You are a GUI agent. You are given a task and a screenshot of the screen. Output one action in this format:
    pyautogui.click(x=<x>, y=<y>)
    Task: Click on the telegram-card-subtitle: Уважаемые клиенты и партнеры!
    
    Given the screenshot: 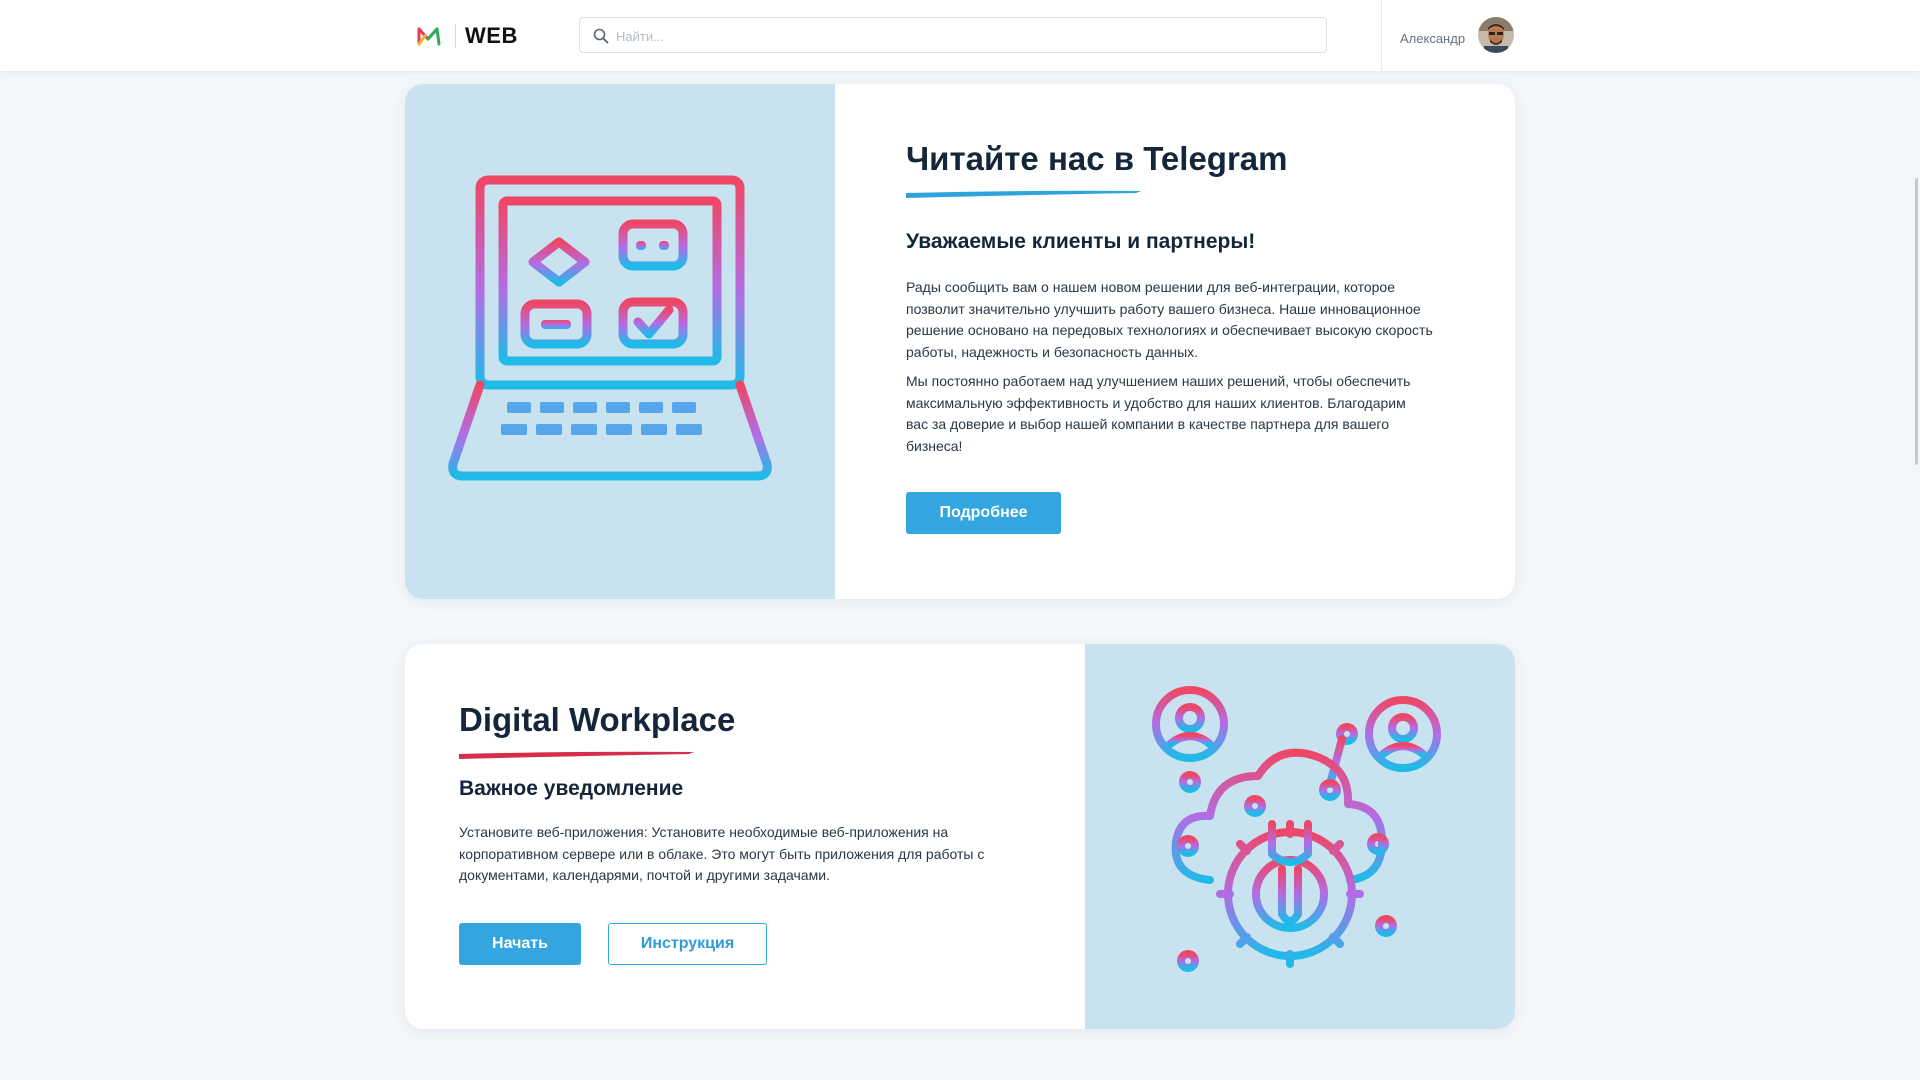 What is the action you would take?
    pyautogui.click(x=1081, y=241)
    